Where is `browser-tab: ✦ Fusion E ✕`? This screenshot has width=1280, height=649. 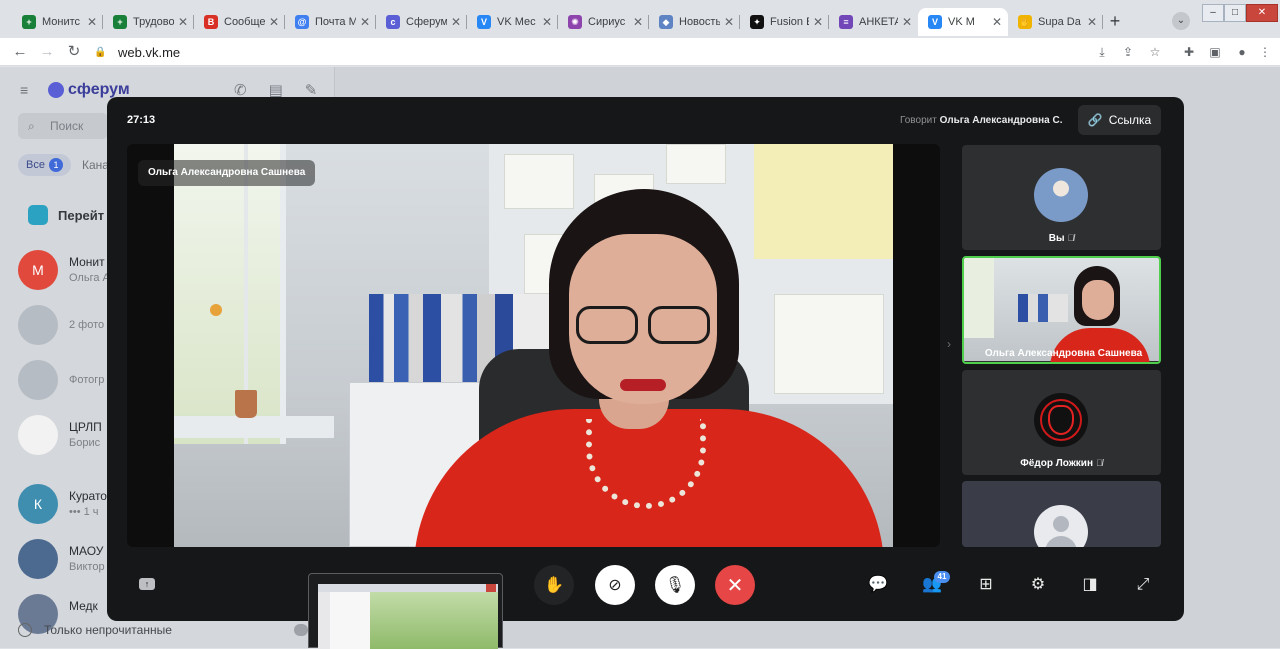
browser-tab: ✦ Fusion E ✕ is located at coordinates (784, 22).